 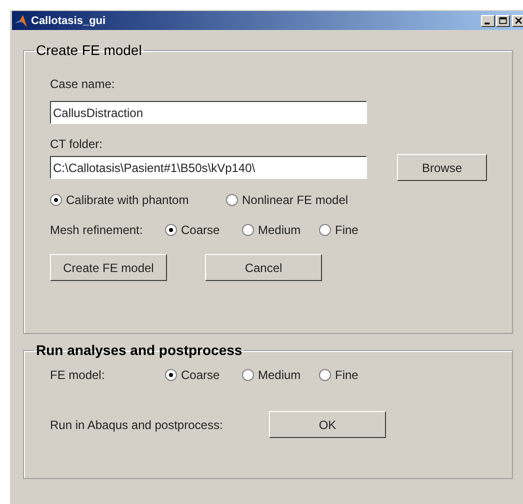 I want to click on case-name-field: CallusDistraction, so click(x=208, y=112).